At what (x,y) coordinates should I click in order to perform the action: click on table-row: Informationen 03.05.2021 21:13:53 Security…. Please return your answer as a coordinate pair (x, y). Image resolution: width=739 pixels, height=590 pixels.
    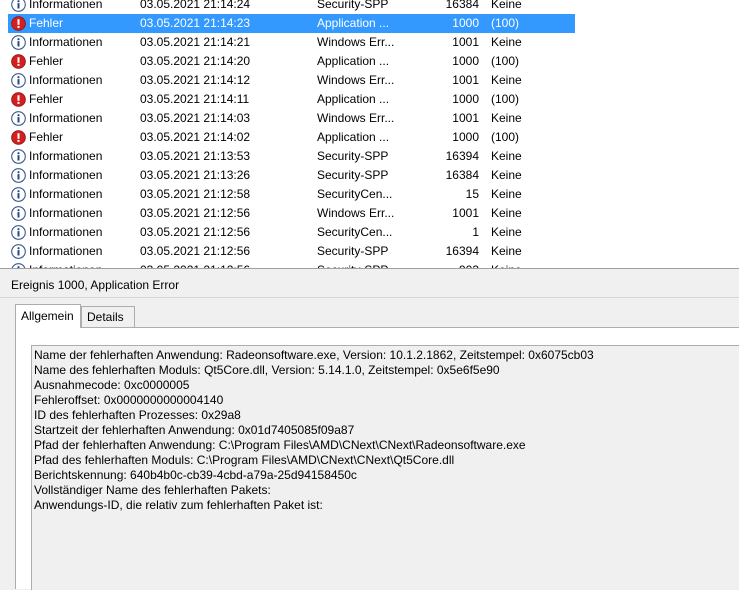
    Looking at the image, I should click on (291, 156).